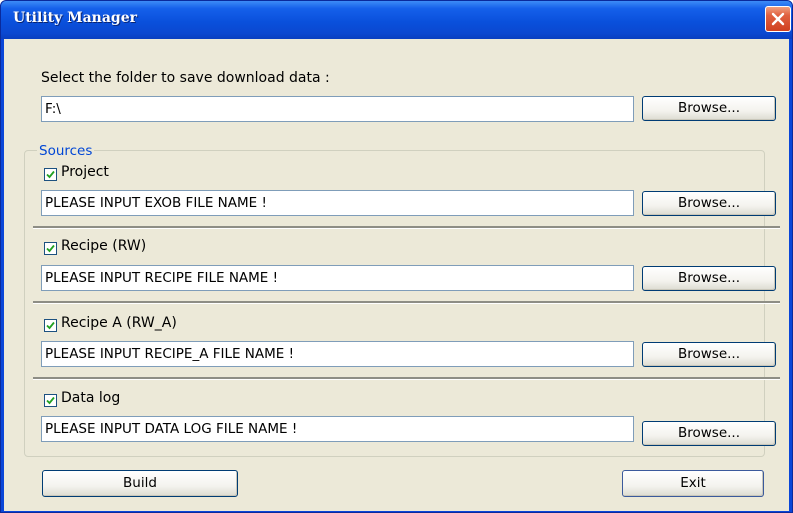  Describe the element at coordinates (66, 151) in the screenshot. I see `sources-group-label: Sources` at that location.